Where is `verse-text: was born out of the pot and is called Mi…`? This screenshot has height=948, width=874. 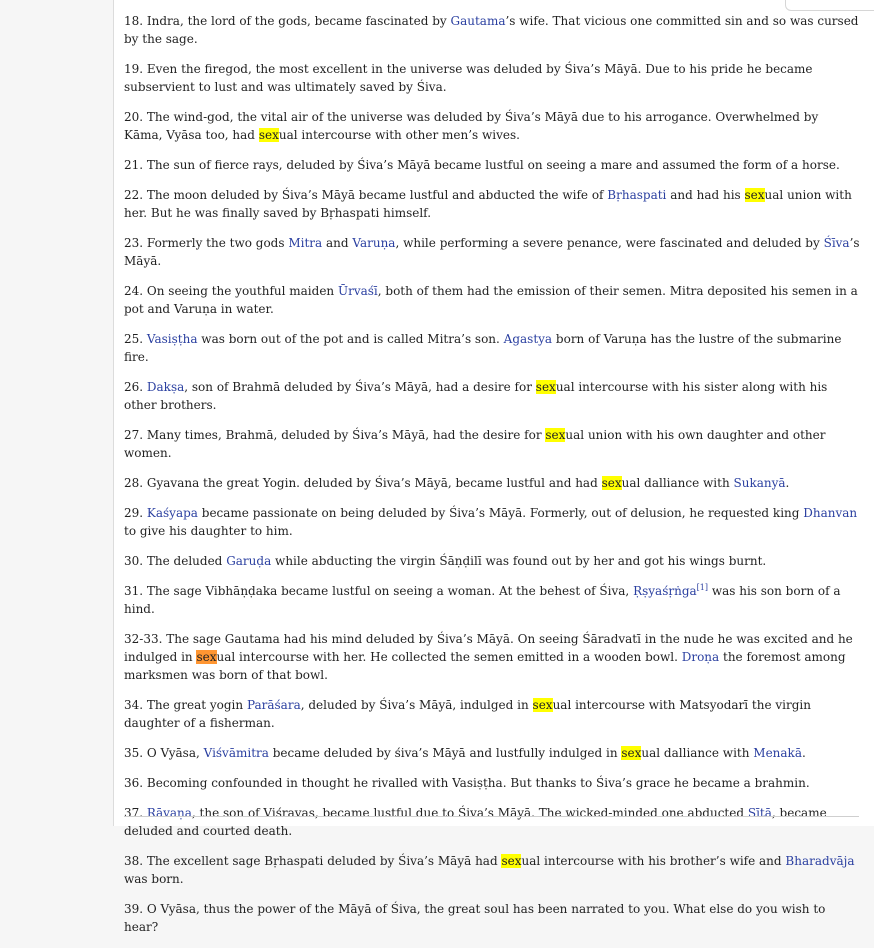
verse-text: was born out of the pot and is called Mi… is located at coordinates (350, 339).